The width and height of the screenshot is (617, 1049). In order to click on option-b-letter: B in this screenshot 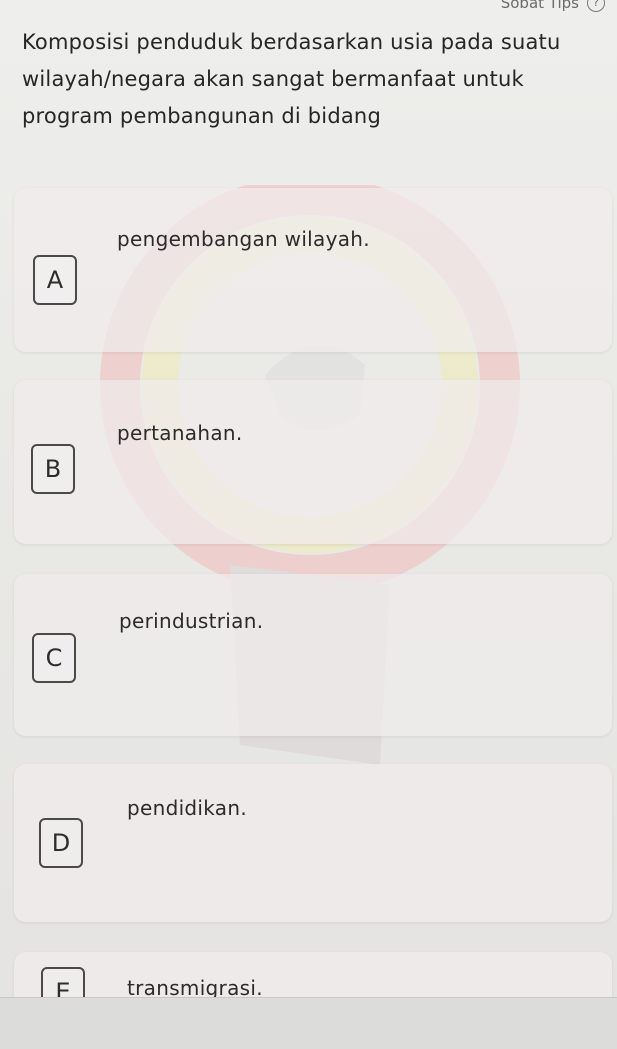, I will do `click(53, 469)`.